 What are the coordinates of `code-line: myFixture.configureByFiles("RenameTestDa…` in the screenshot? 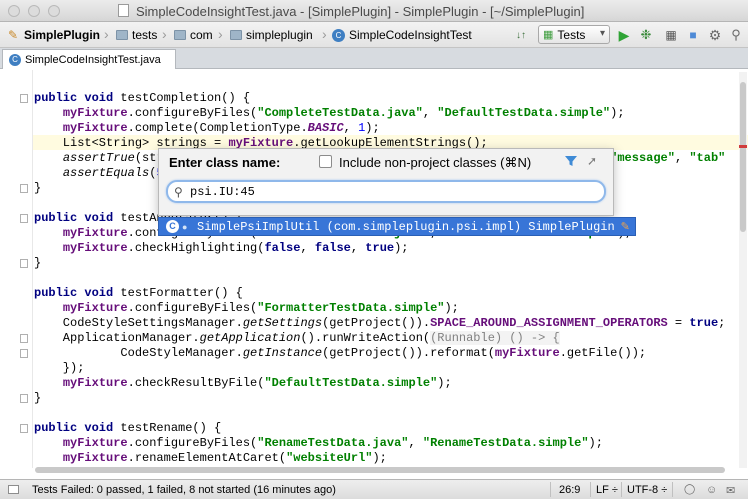 It's located at (379, 443).